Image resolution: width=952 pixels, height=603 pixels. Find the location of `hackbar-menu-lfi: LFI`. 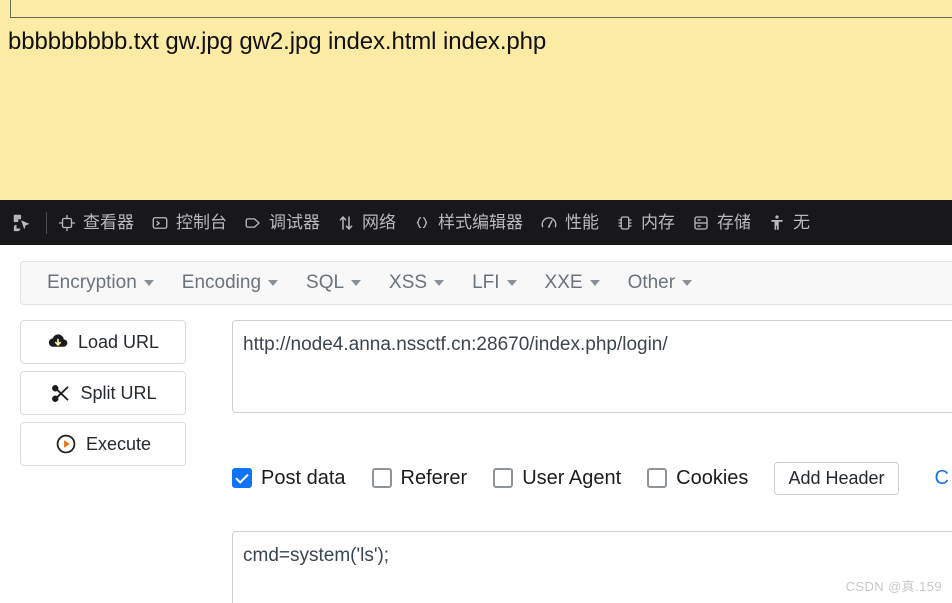

hackbar-menu-lfi: LFI is located at coordinates (494, 283).